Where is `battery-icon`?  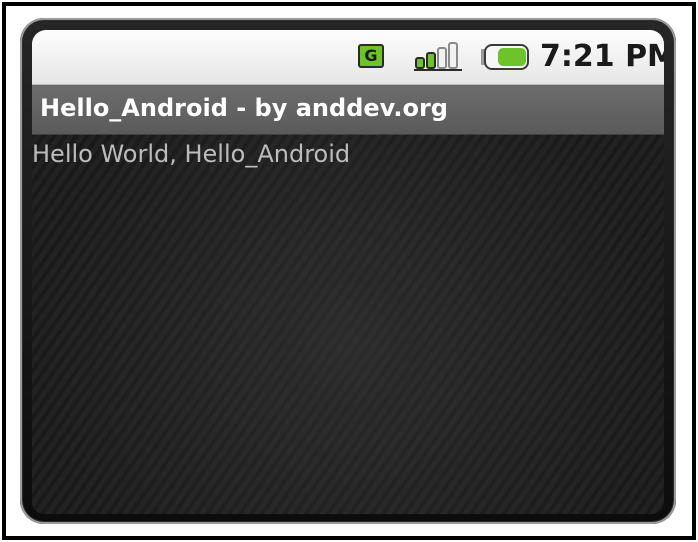 battery-icon is located at coordinates (505, 57).